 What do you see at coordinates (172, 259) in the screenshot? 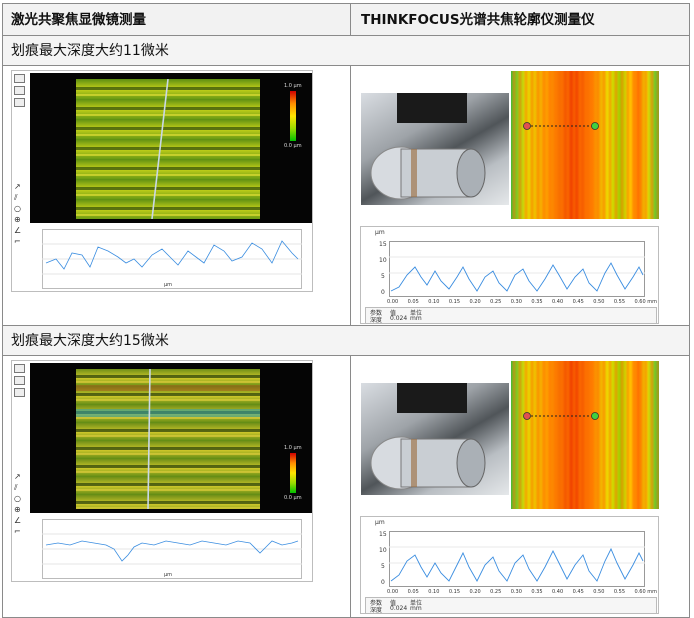
I see `row1-profile-plot` at bounding box center [172, 259].